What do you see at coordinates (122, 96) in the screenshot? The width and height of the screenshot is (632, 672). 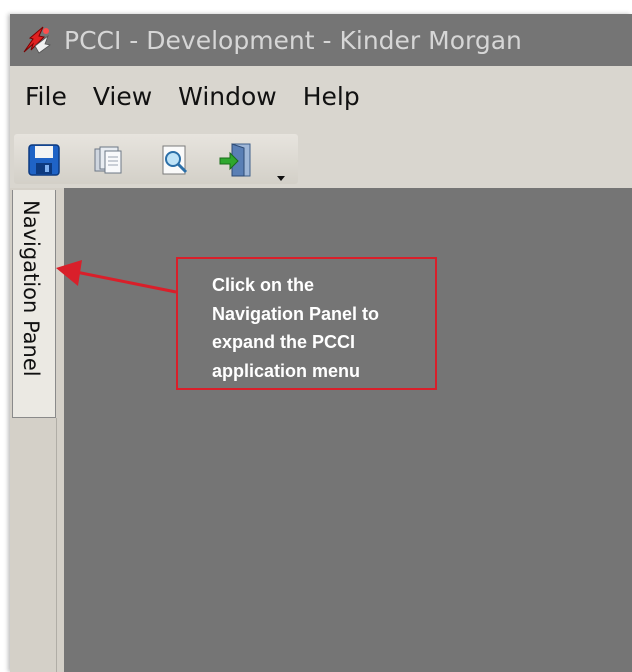 I see `menu-view: View` at bounding box center [122, 96].